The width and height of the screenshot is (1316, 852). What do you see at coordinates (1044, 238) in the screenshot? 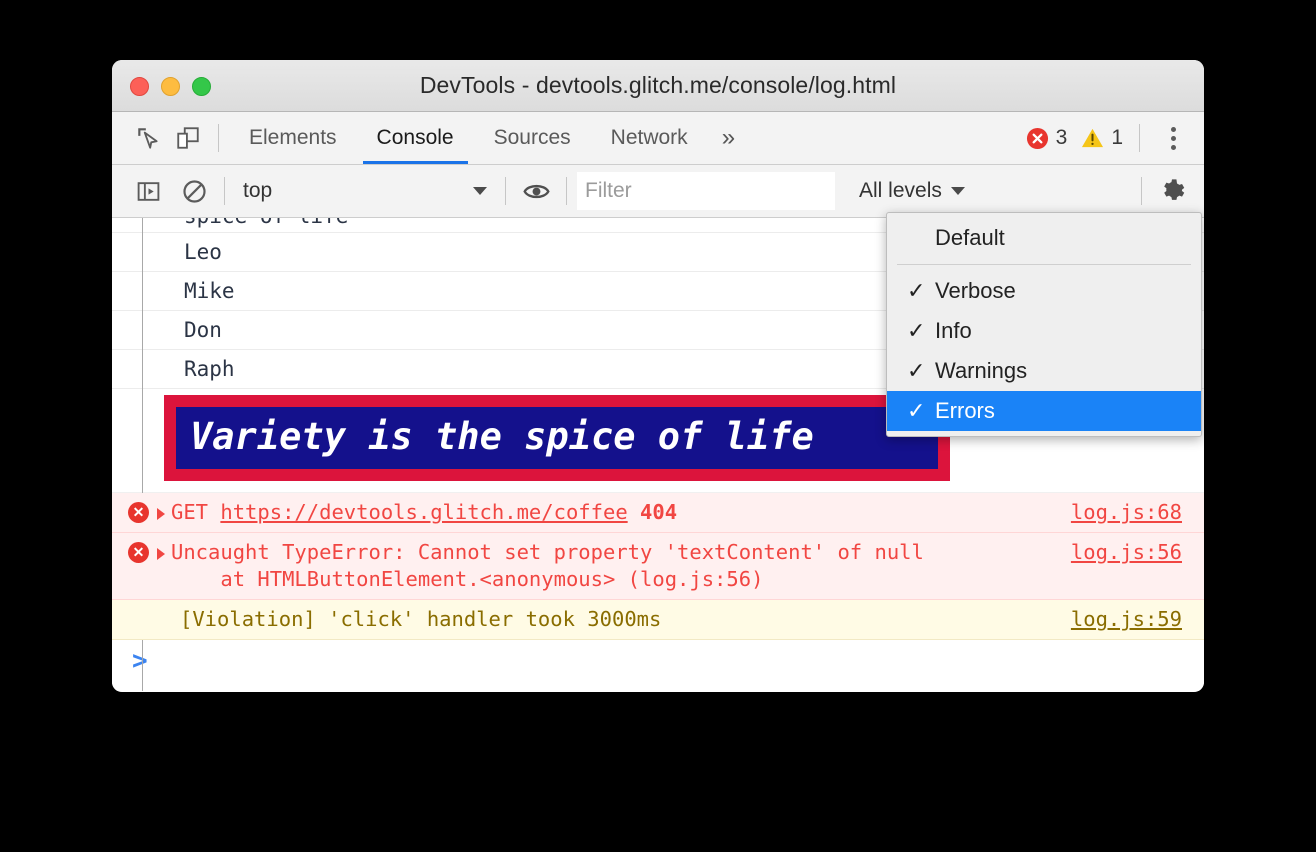
I see `menu-item-default: Default` at bounding box center [1044, 238].